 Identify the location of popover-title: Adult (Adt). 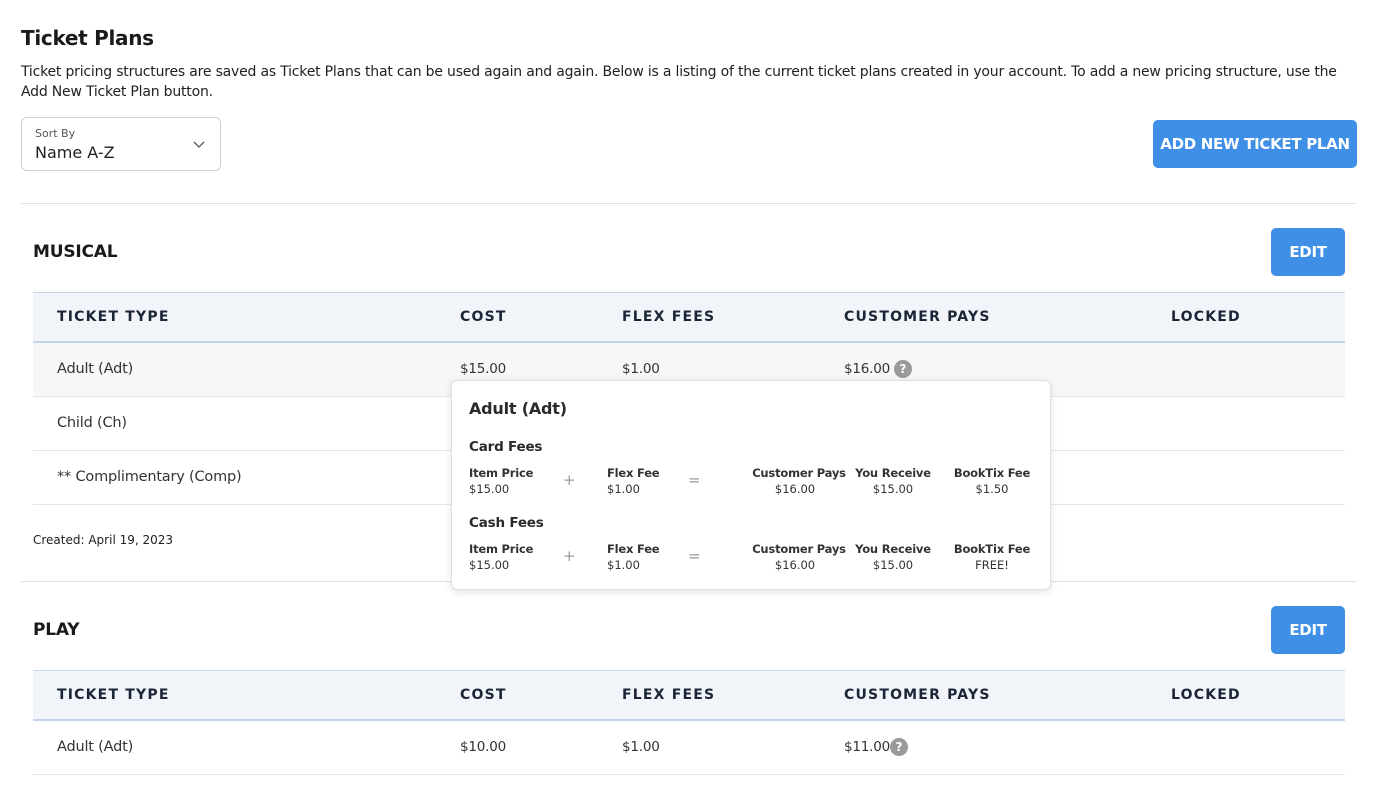
(518, 408).